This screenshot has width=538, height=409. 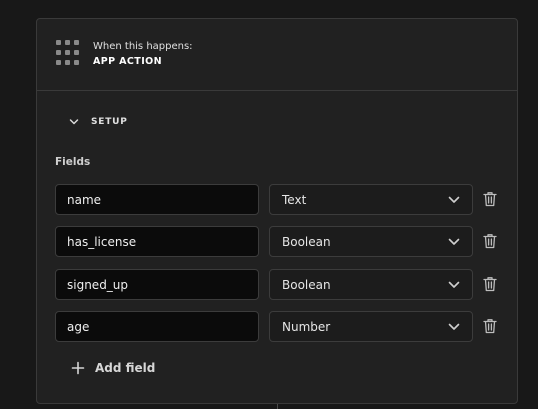 I want to click on field-row: Number, so click(x=280, y=326).